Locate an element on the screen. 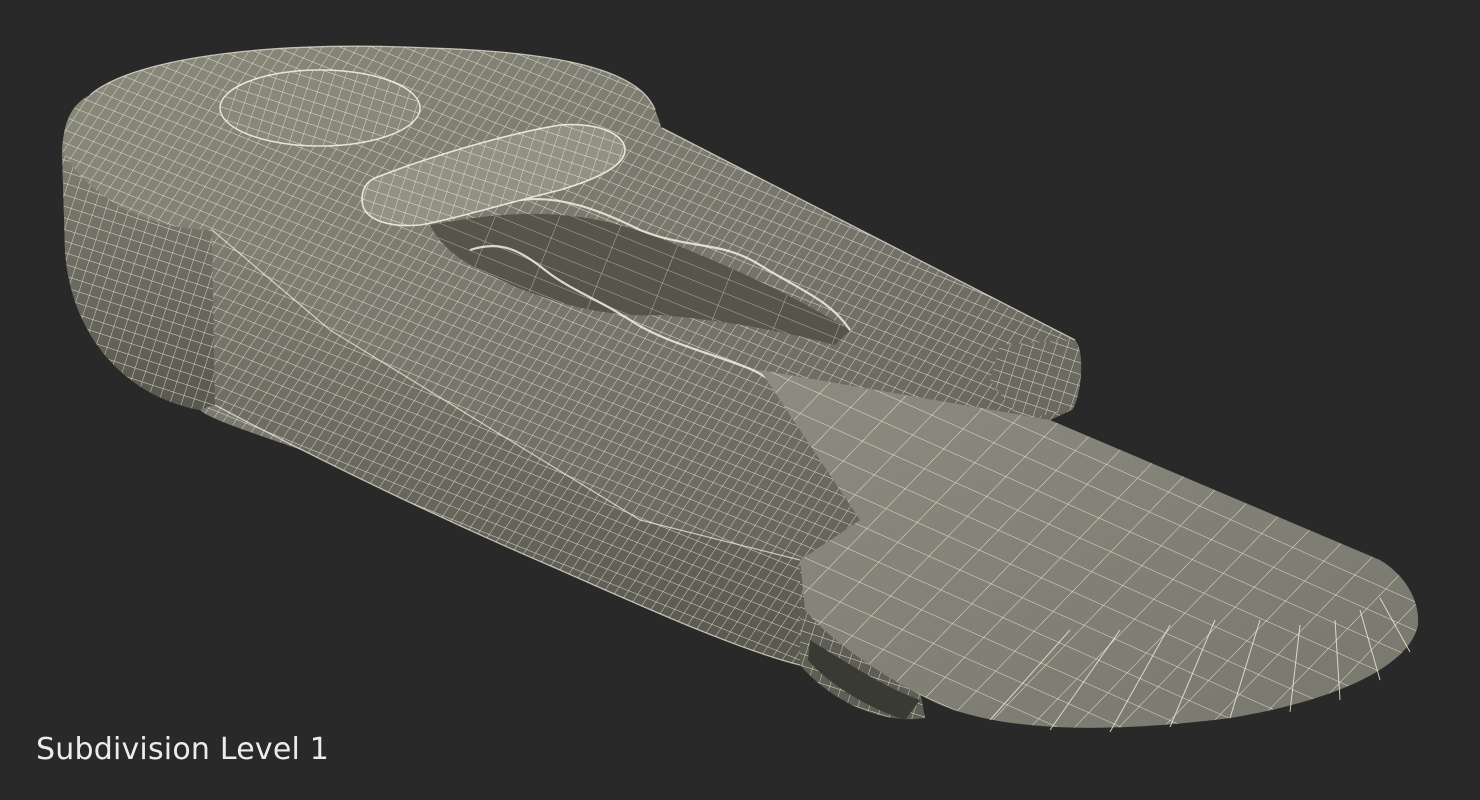  subdivision-level-caption: Subdivision Level 1 is located at coordinates (183, 749).